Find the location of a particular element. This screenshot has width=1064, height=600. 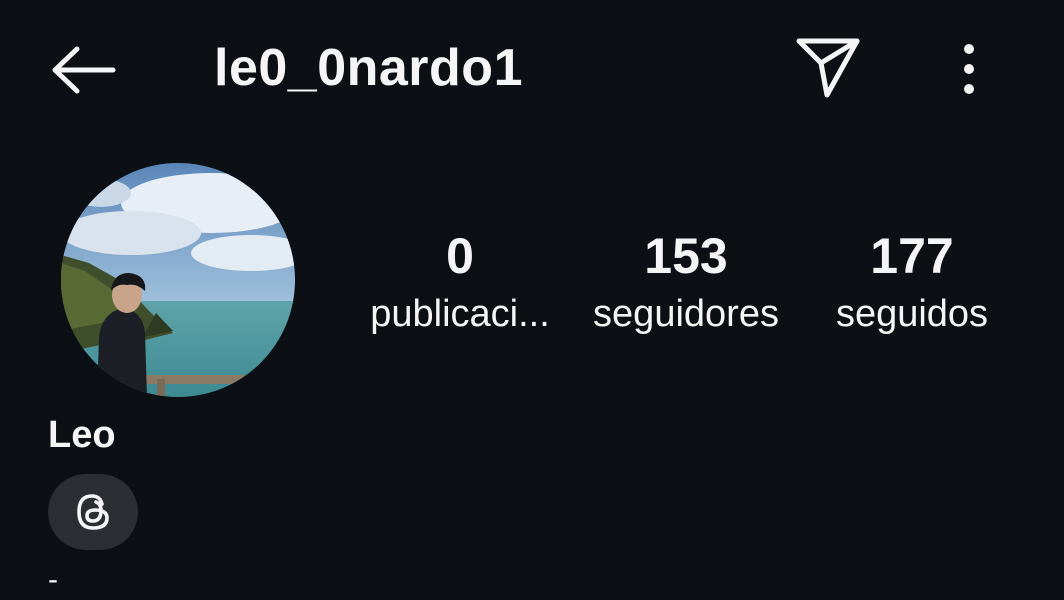

paper-plane-icon is located at coordinates (828, 68).